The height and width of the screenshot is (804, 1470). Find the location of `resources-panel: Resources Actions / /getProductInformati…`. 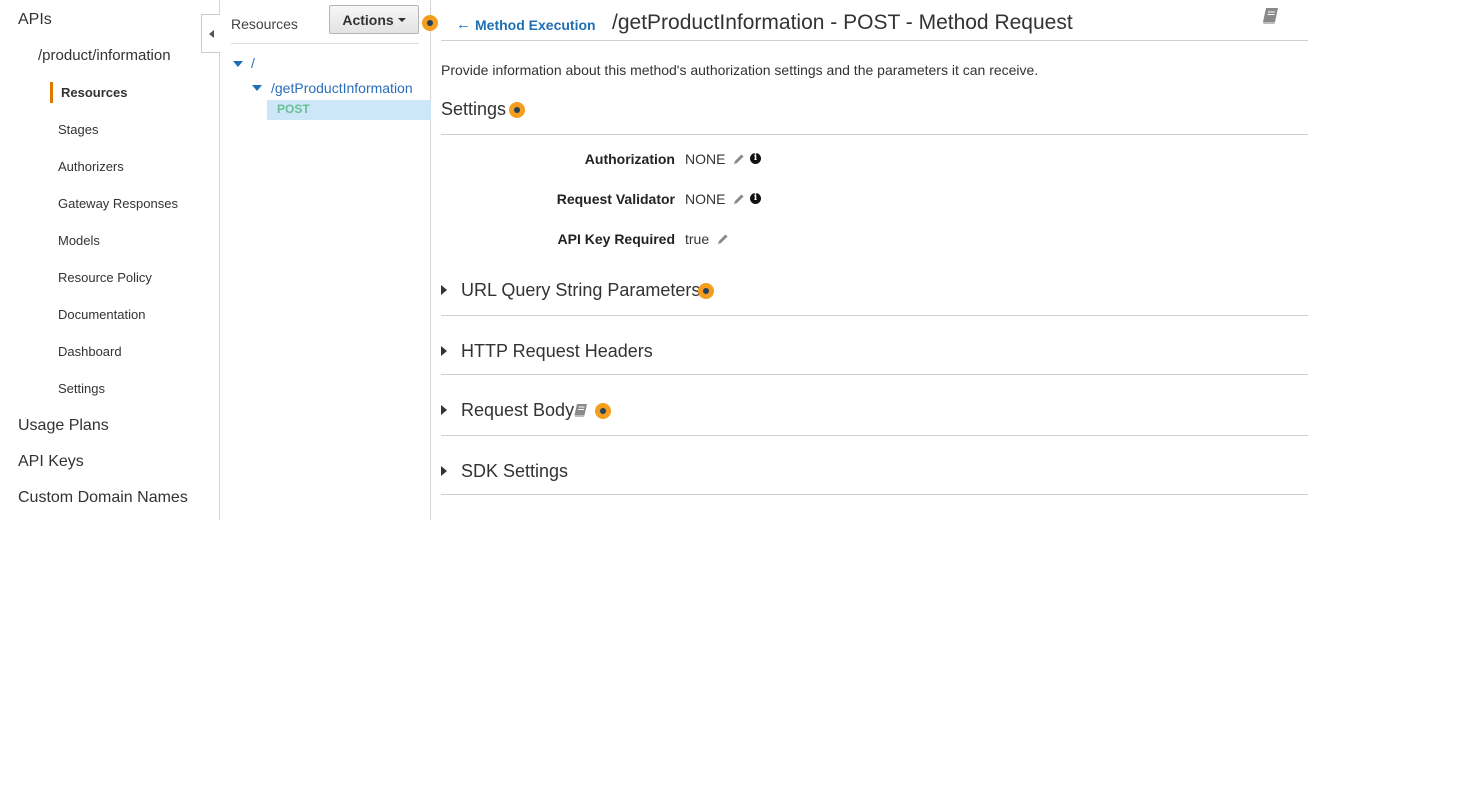

resources-panel: Resources Actions / /getProductInformati… is located at coordinates (326, 260).